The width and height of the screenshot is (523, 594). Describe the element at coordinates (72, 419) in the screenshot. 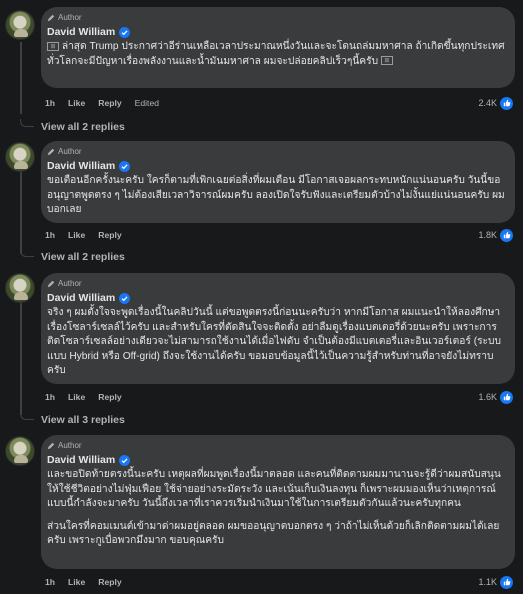

I see `view-replies-button: View all 3 replies` at that location.